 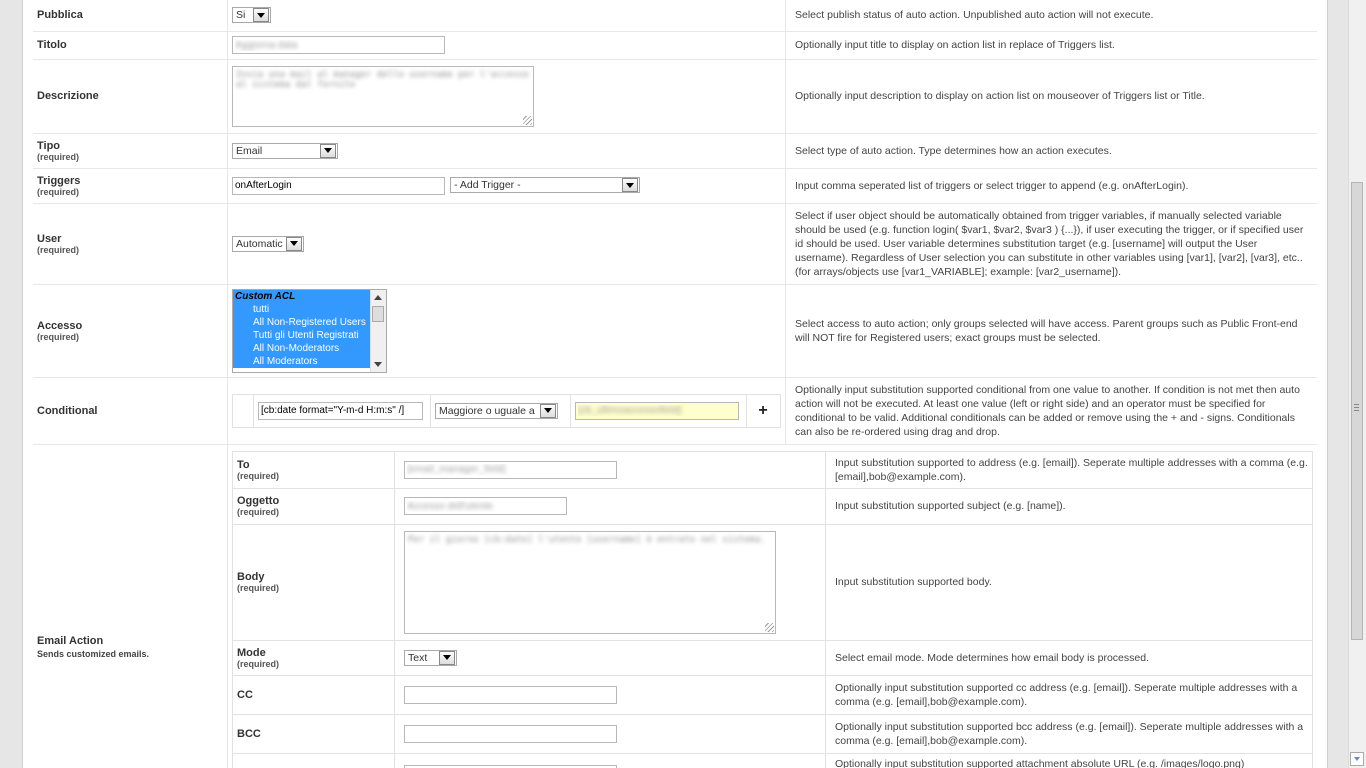 What do you see at coordinates (258, 512) in the screenshot?
I see `oggetto-required: (required)` at bounding box center [258, 512].